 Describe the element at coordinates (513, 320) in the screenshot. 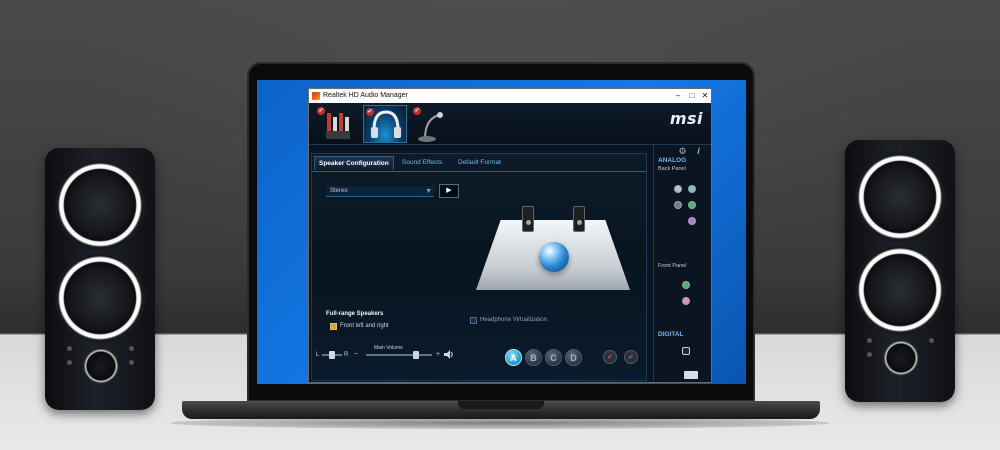

I see `headphone-virtualization-label: Headphone Virtualization` at that location.